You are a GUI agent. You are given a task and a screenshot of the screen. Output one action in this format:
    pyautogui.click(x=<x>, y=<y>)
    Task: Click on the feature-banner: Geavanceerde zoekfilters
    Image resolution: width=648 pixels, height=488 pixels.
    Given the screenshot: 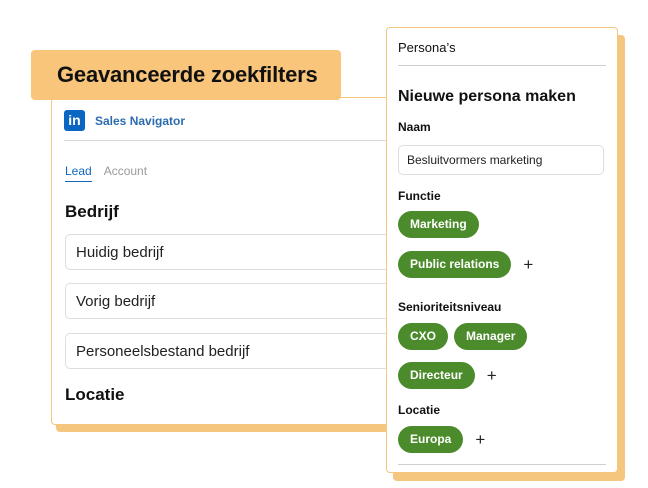 What is the action you would take?
    pyautogui.click(x=186, y=75)
    